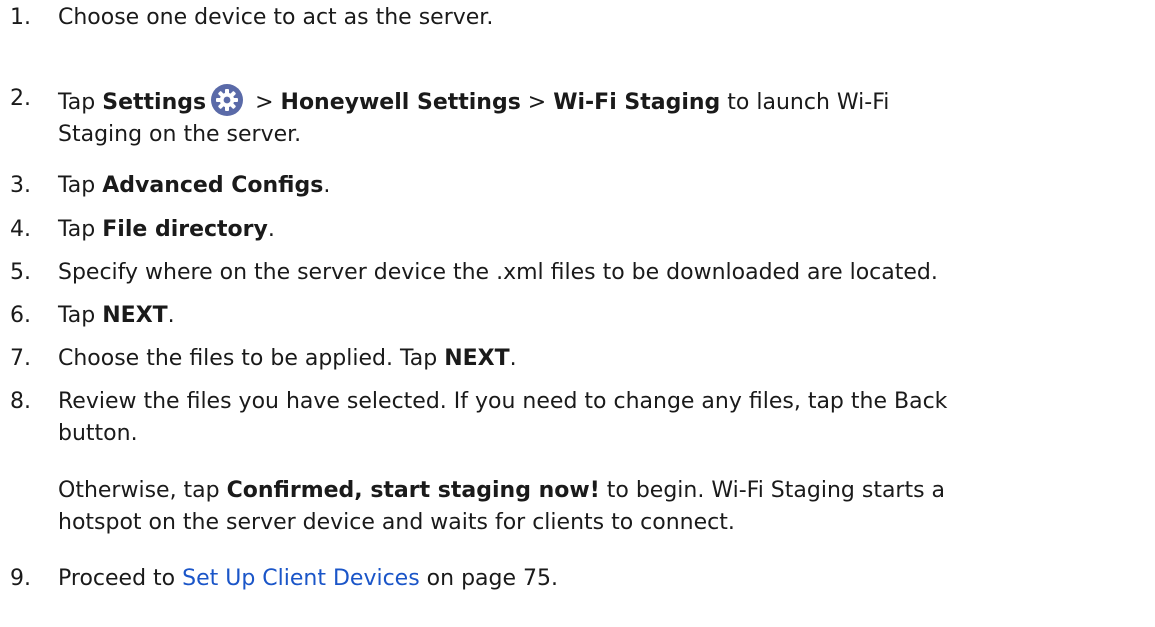 The image size is (1155, 627). What do you see at coordinates (20, 17) in the screenshot?
I see `step-number: 1.` at bounding box center [20, 17].